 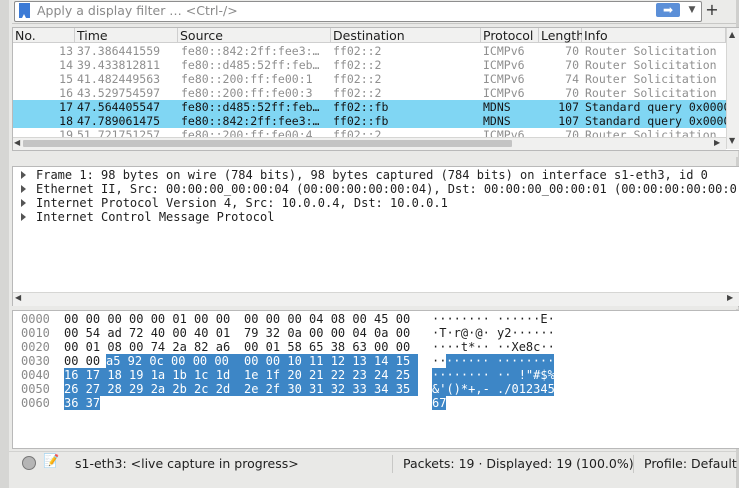 I want to click on detail-icmp: Internet Control Message Protocol, so click(x=386, y=217).